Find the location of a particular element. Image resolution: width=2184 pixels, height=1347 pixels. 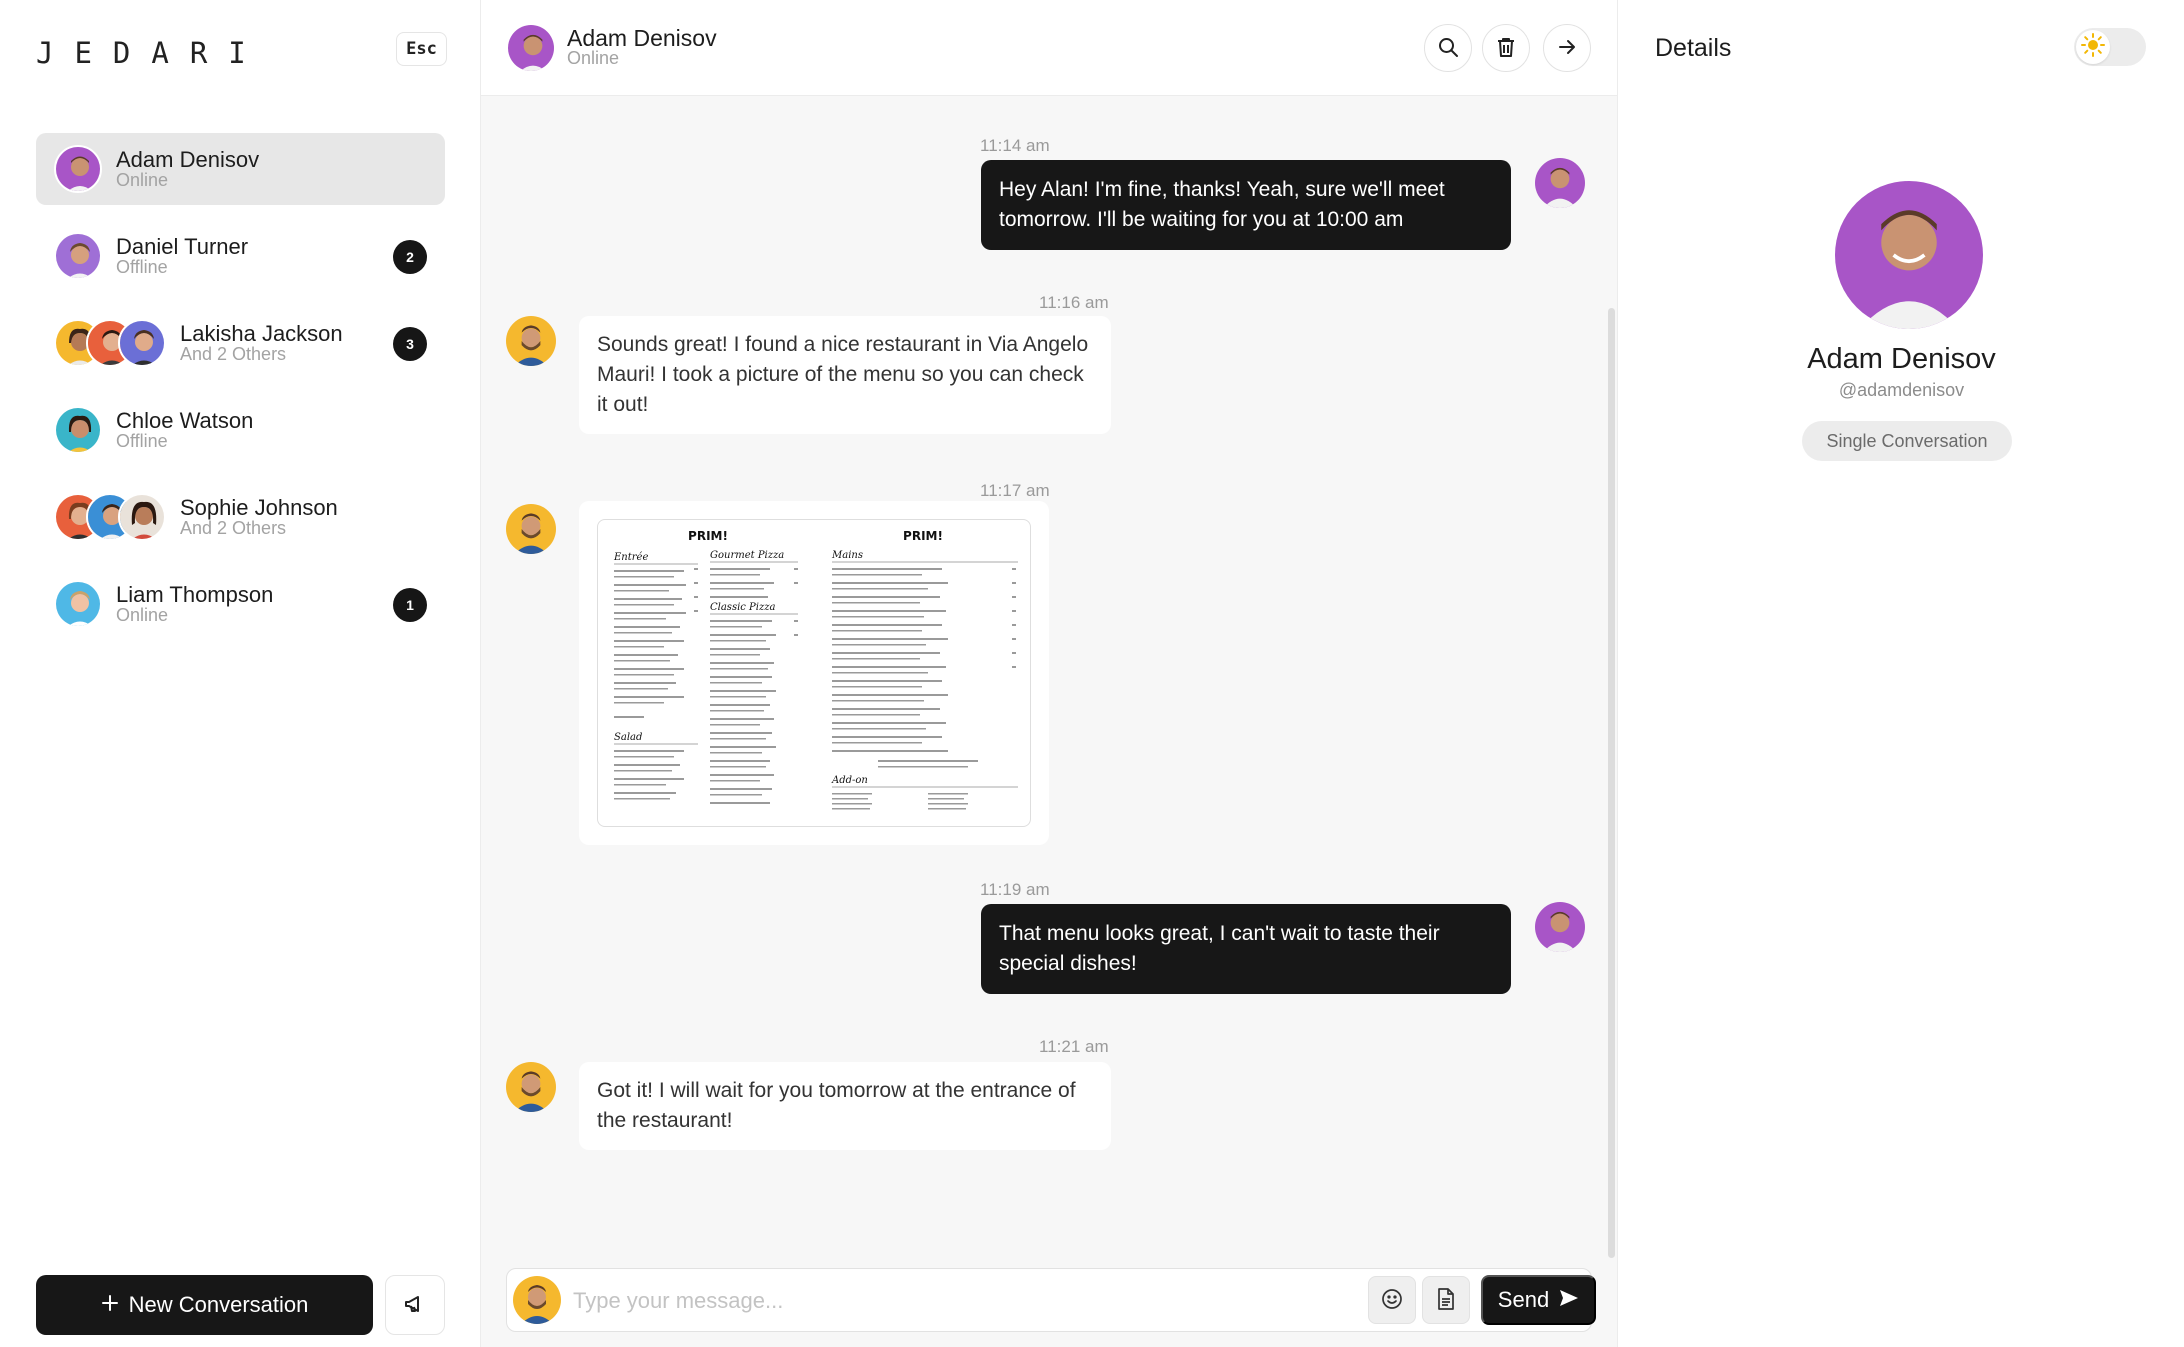

conversation-text: Lakisha Jackson And 2 Others is located at coordinates (261, 342).